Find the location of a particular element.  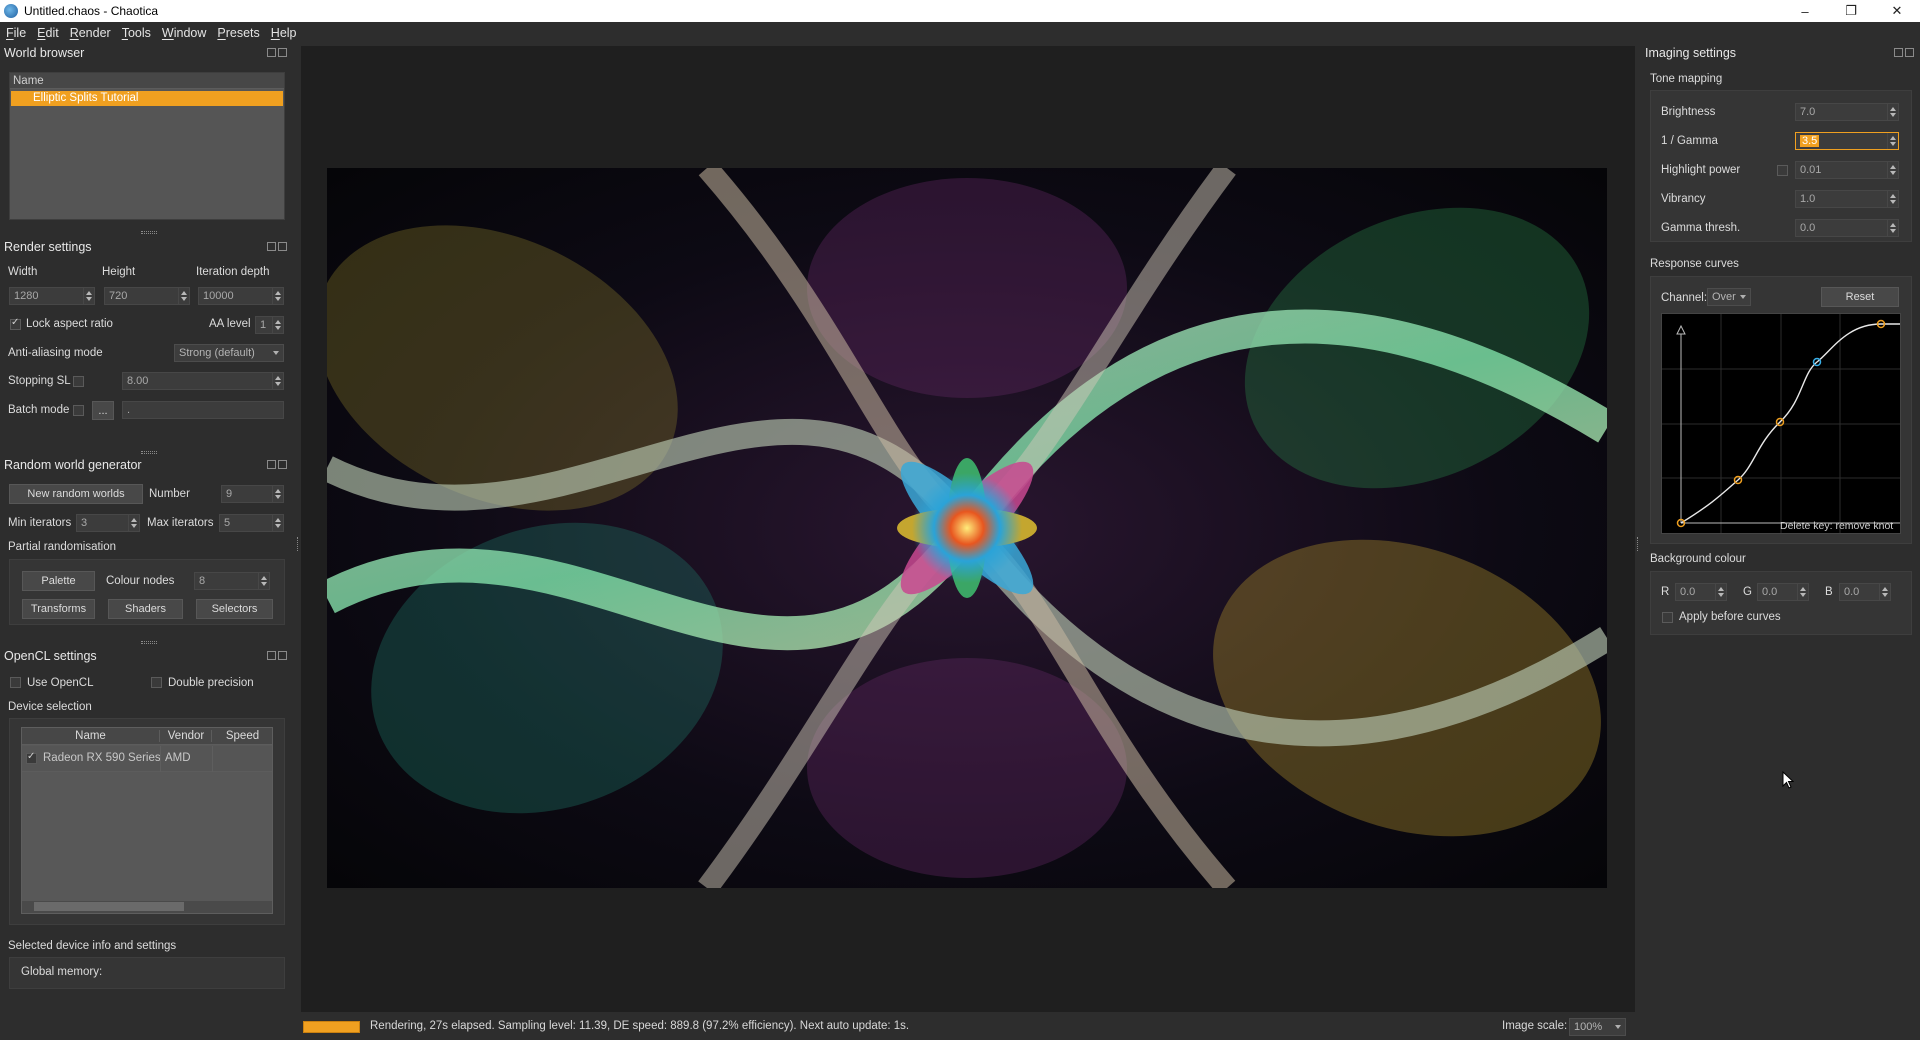

g-value: 0.0 is located at coordinates (1770, 592).